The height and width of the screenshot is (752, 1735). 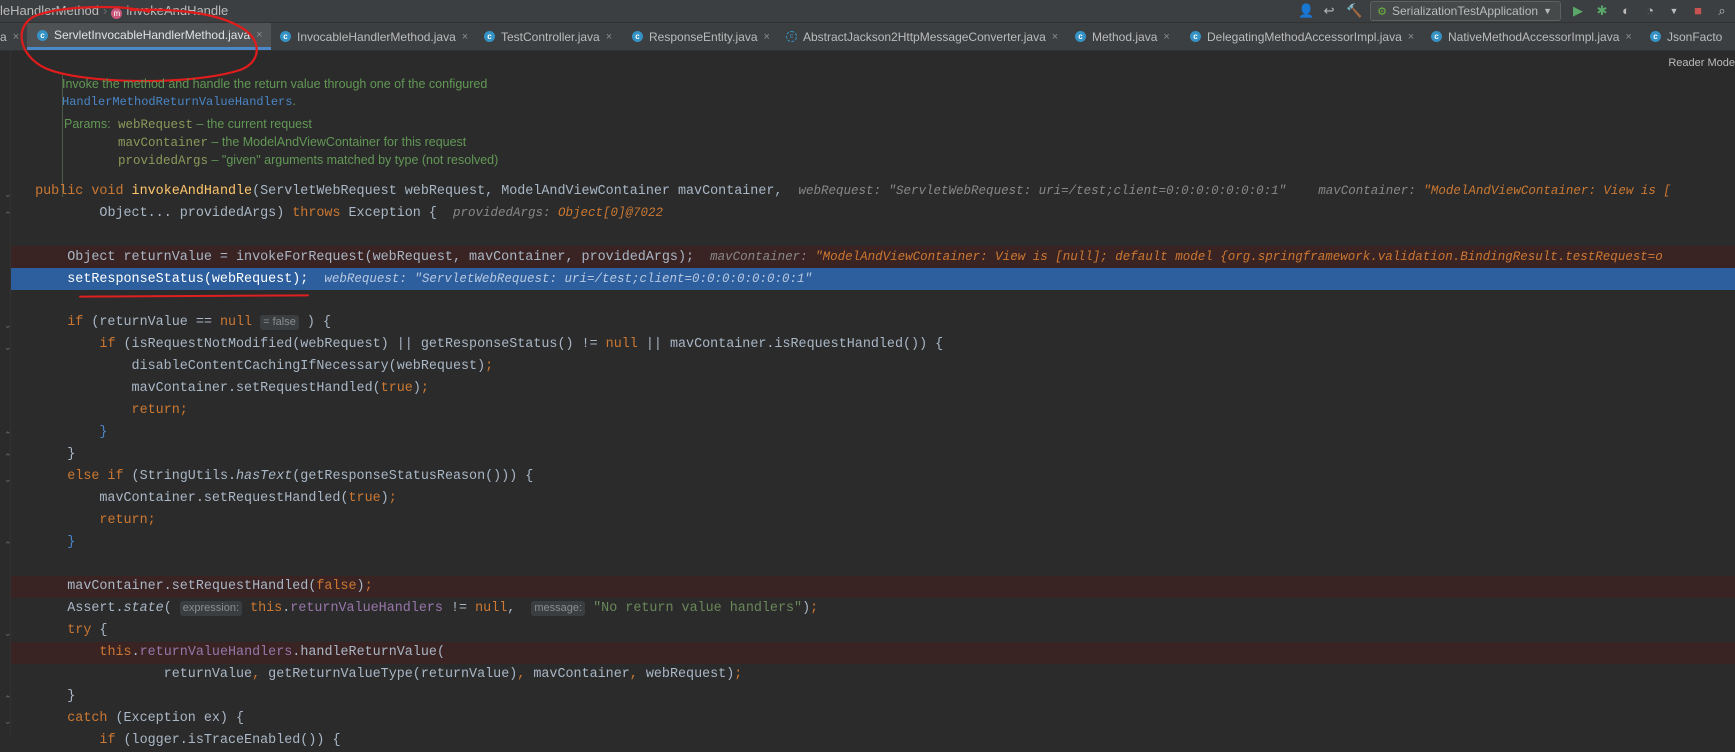 What do you see at coordinates (194, 296) in the screenshot?
I see `annotation-underline` at bounding box center [194, 296].